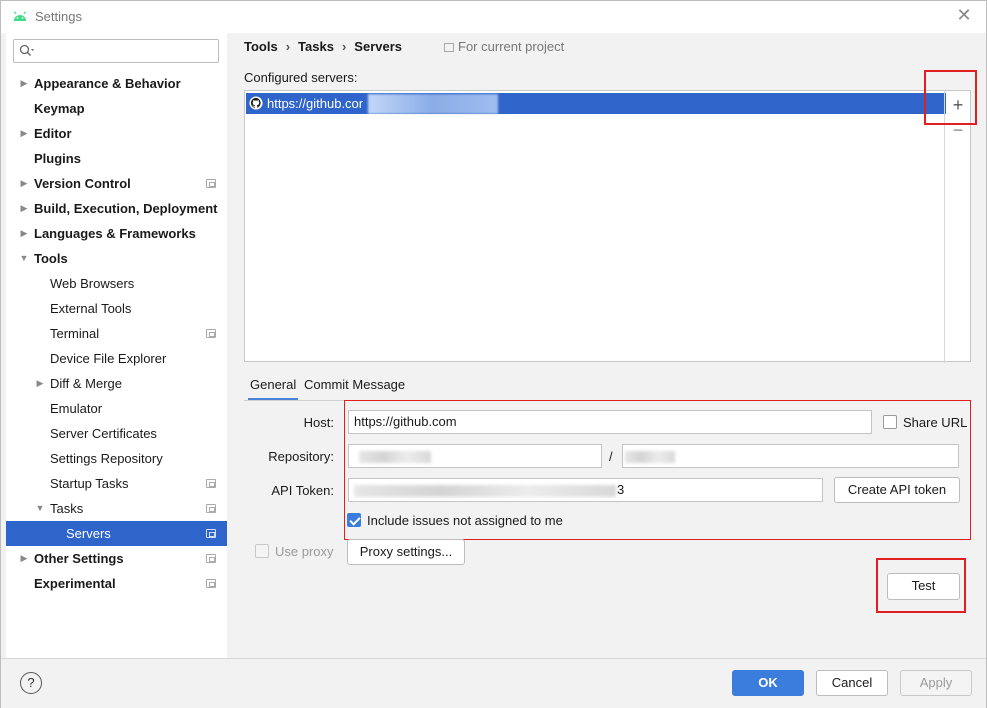 Image resolution: width=987 pixels, height=708 pixels. Describe the element at coordinates (116, 558) in the screenshot. I see `sidebar-item-other-settings: ▶ Other Settings` at that location.